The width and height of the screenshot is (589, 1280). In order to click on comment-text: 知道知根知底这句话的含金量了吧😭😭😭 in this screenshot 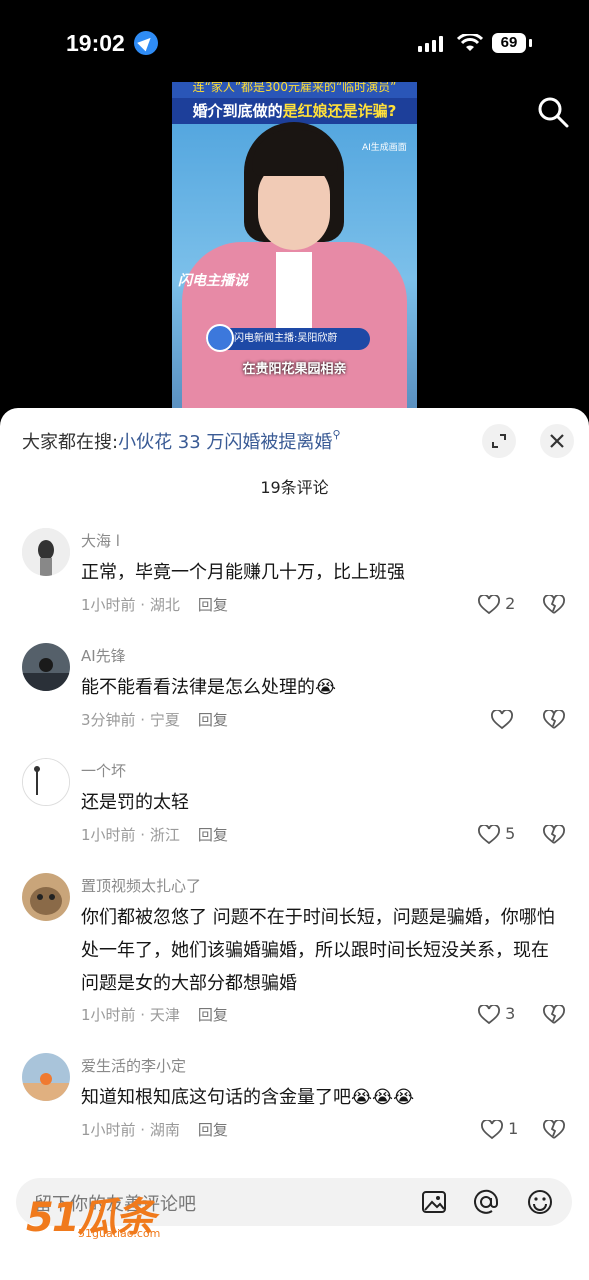, I will do `click(248, 1097)`.